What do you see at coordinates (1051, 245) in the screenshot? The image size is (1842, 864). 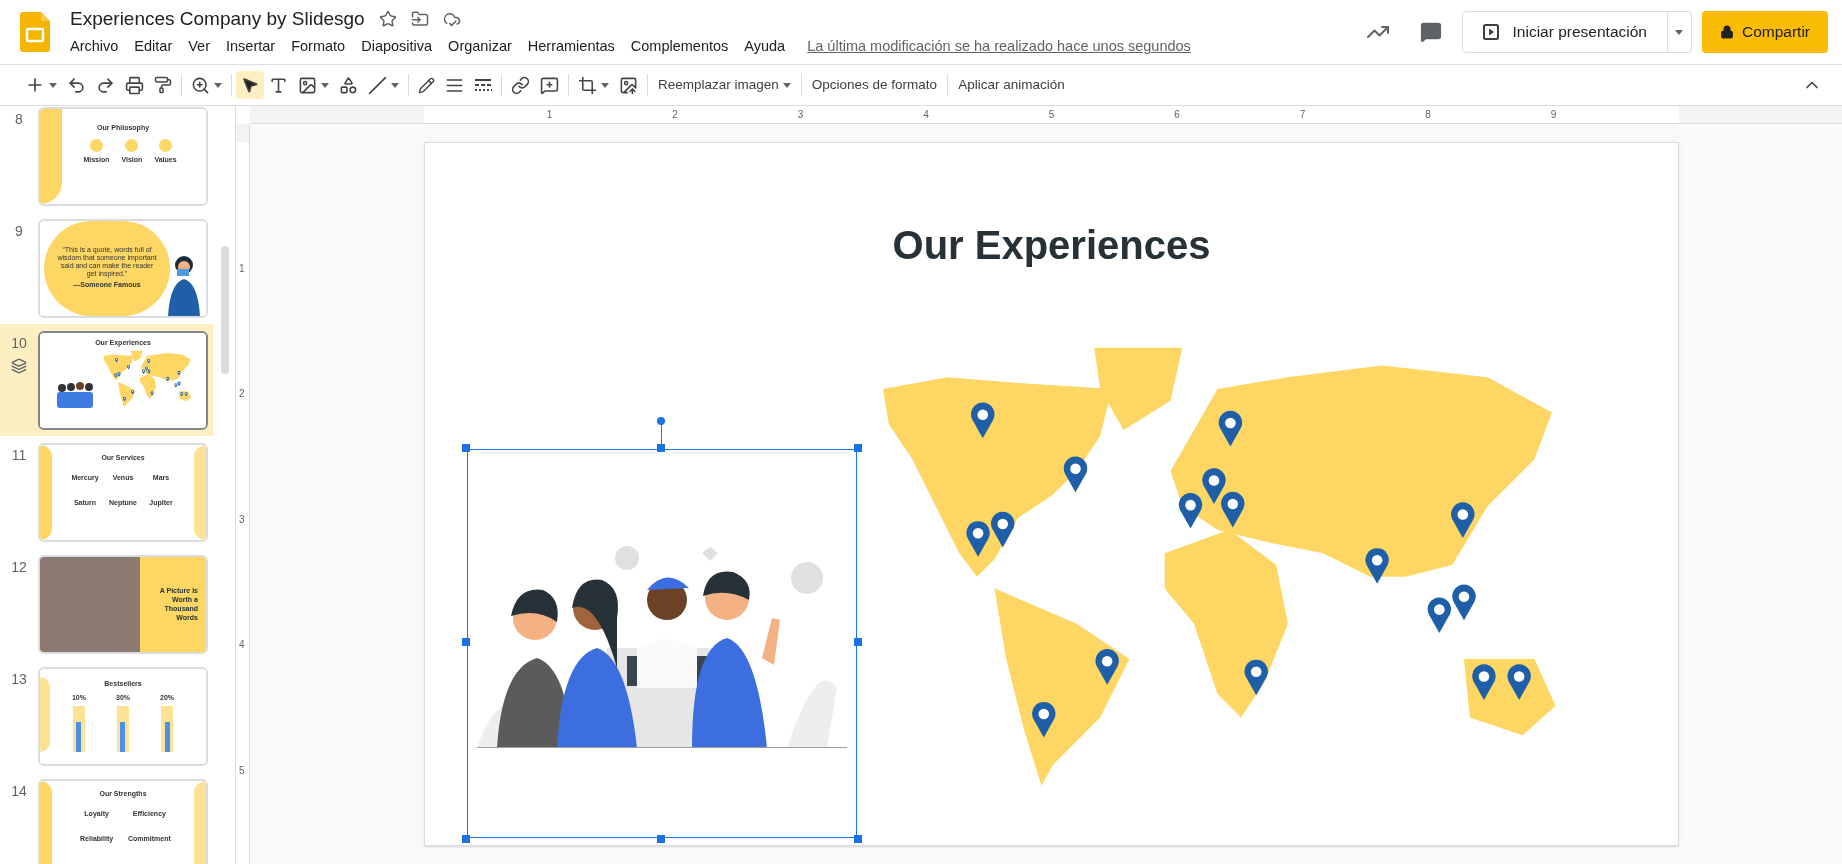 I see `slide-title: Our Experiences` at bounding box center [1051, 245].